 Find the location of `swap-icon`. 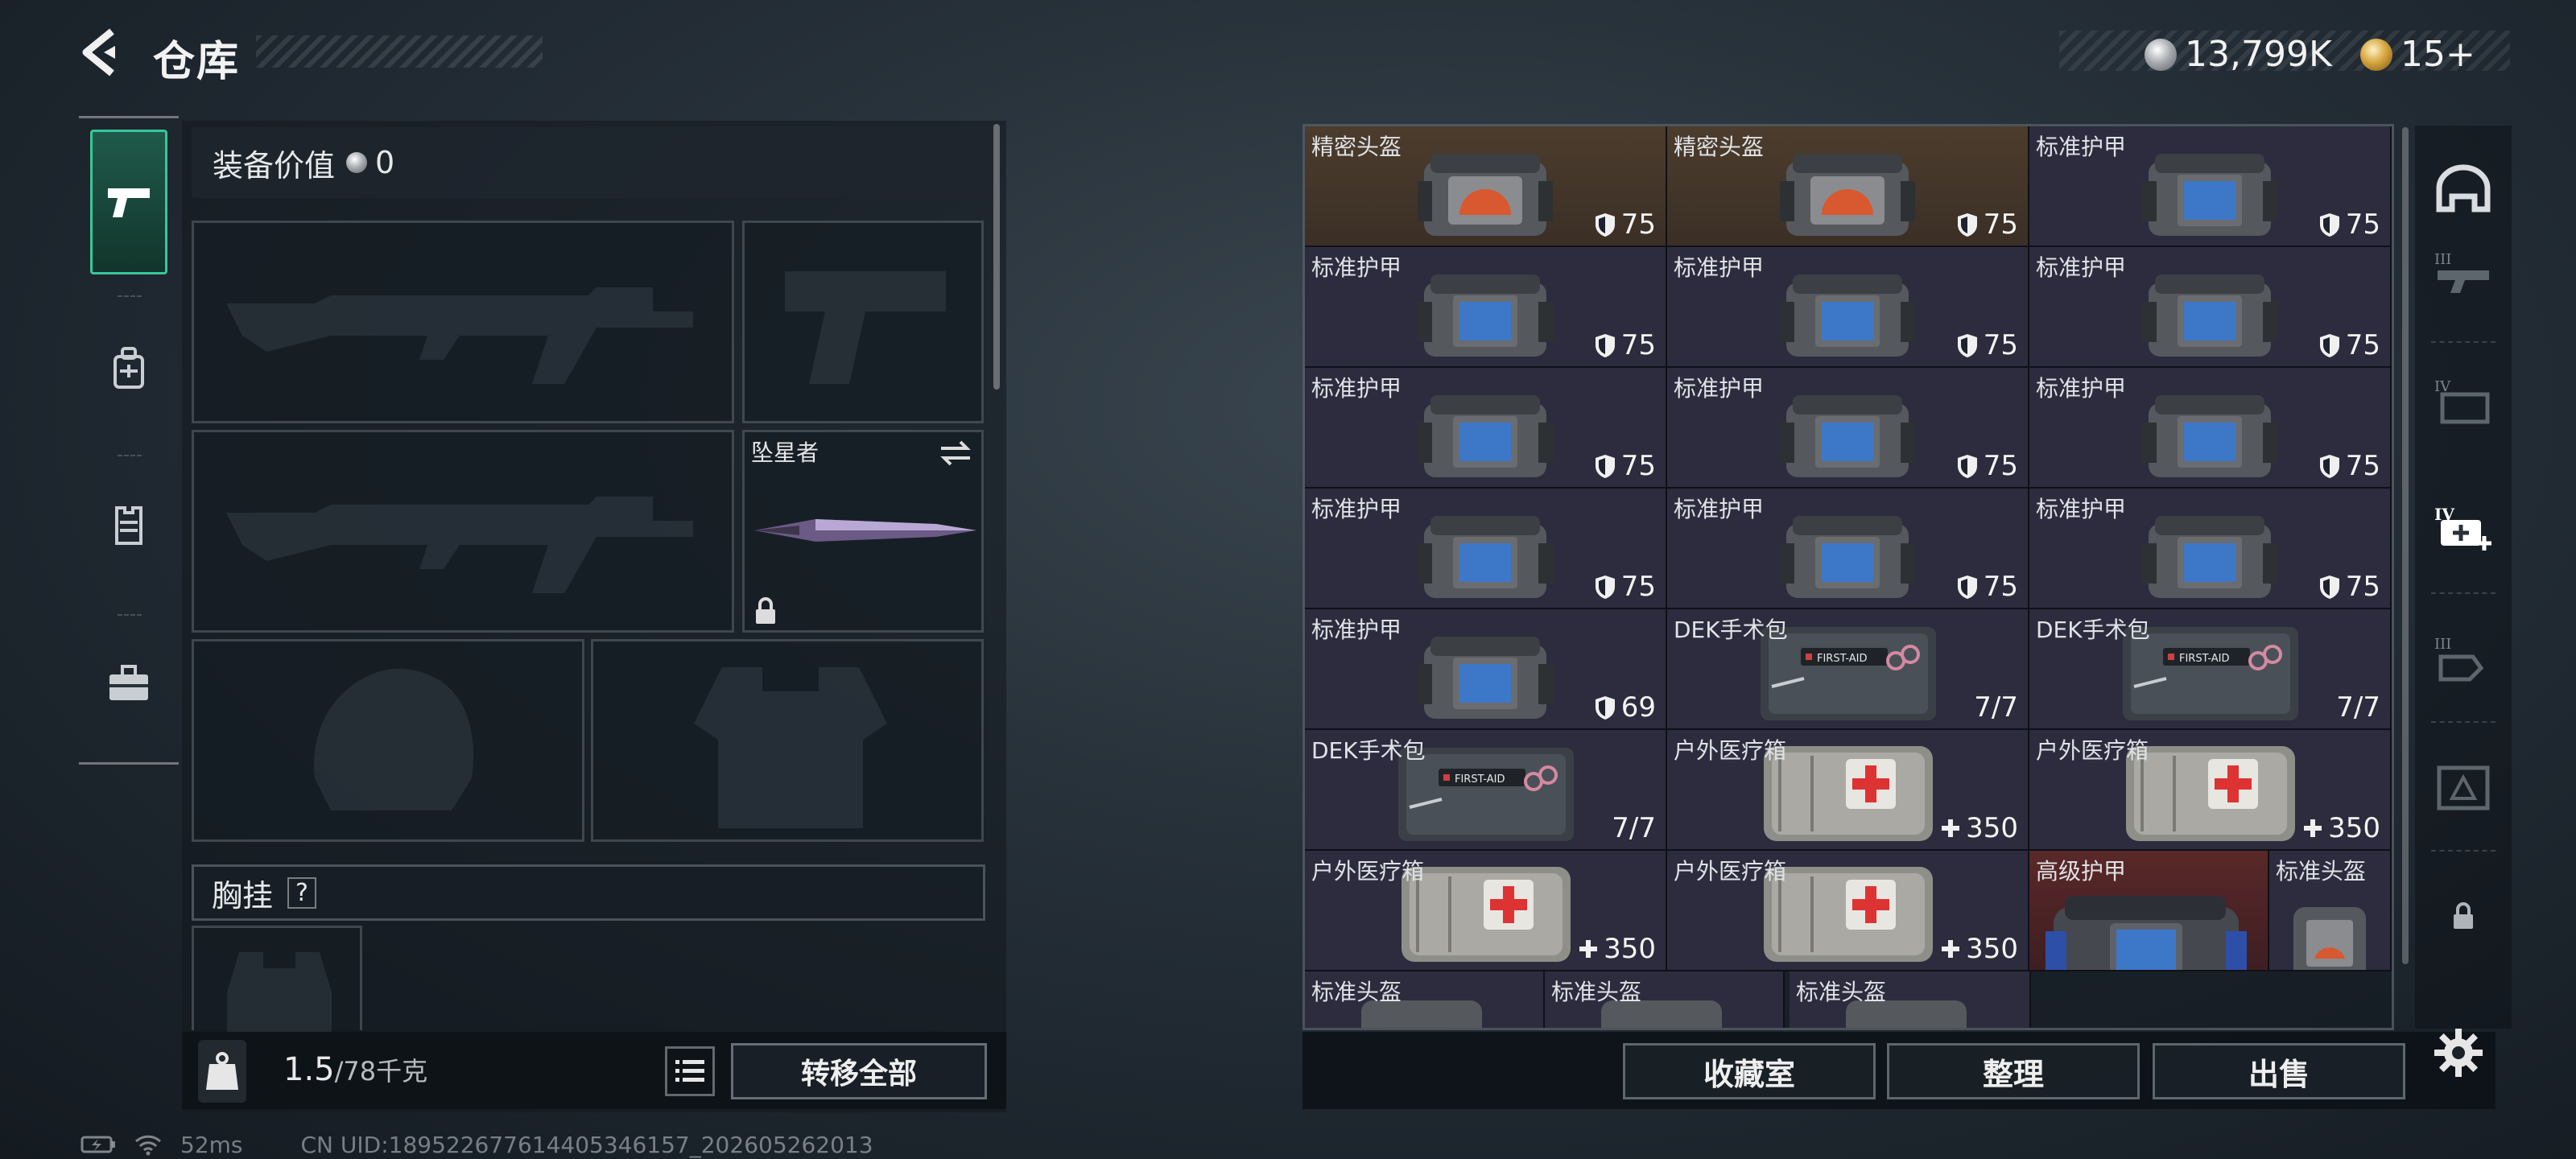

swap-icon is located at coordinates (955, 453).